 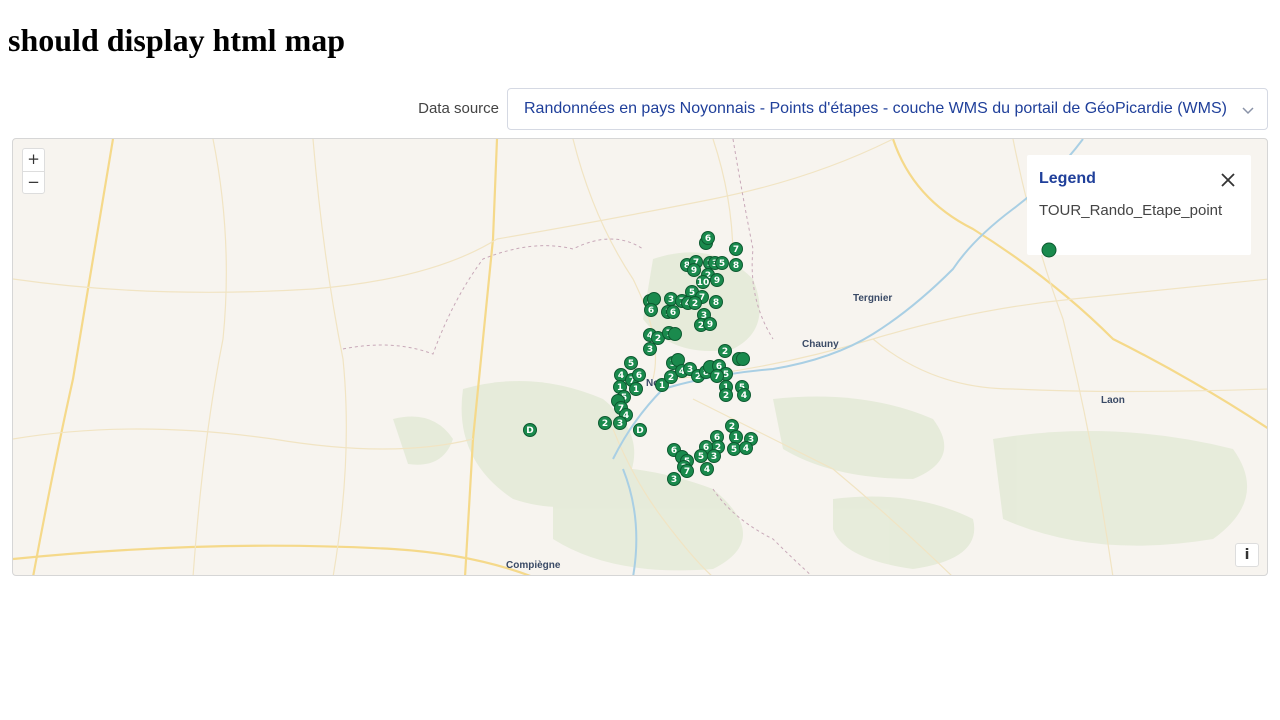 What do you see at coordinates (458, 108) in the screenshot?
I see `data-source-label: Data source` at bounding box center [458, 108].